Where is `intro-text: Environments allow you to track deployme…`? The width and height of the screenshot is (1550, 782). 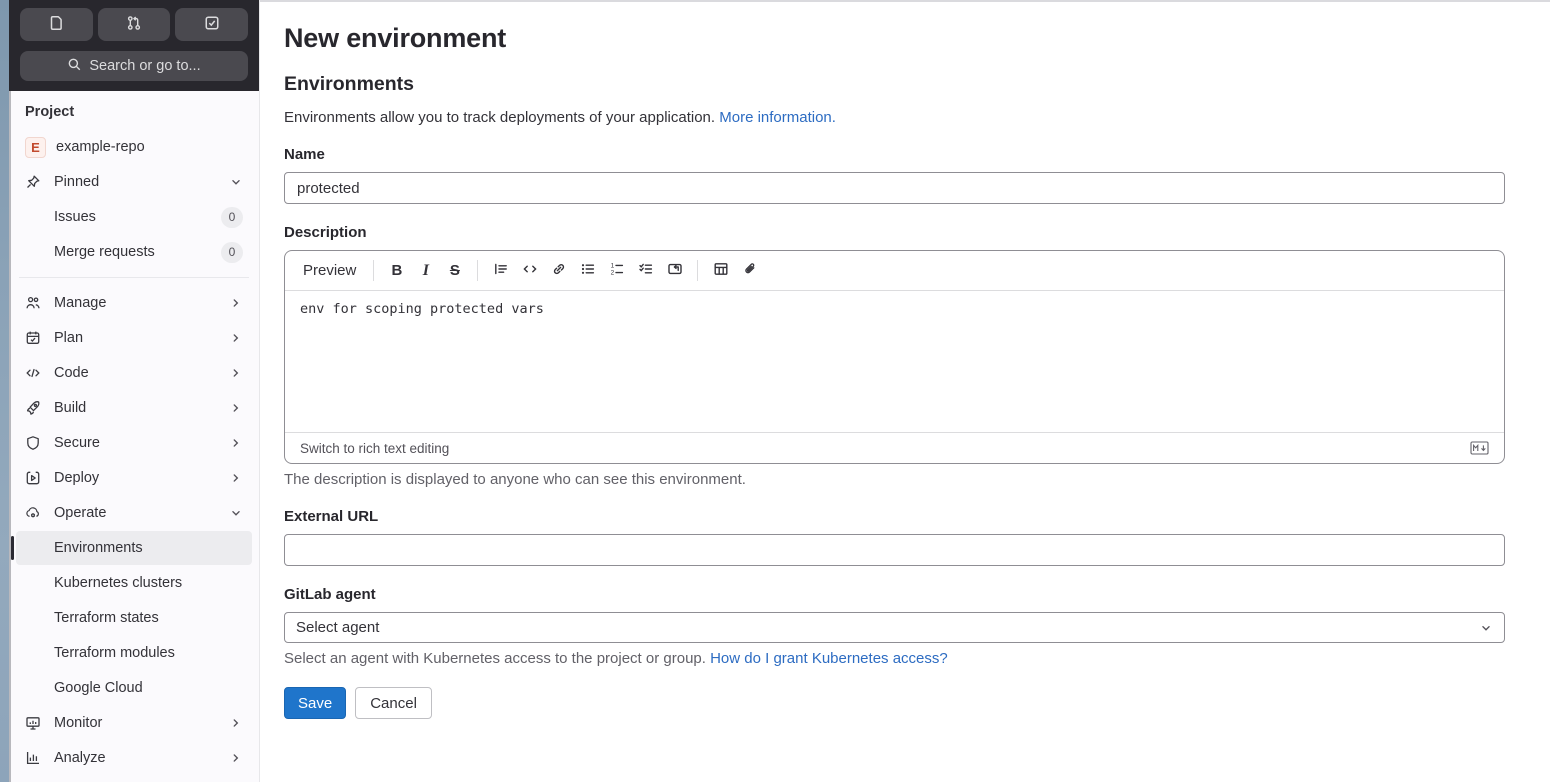 intro-text: Environments allow you to track deployme… is located at coordinates (894, 117).